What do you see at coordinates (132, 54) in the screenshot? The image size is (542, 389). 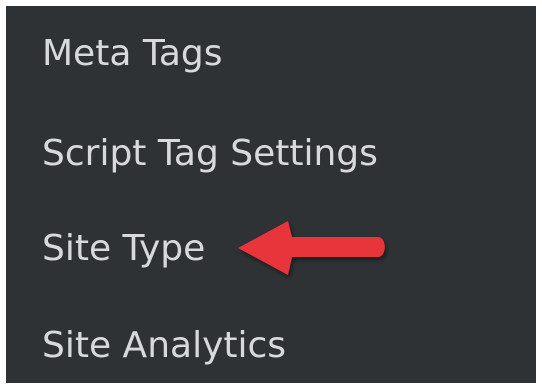 I see `menu-item-meta-tags: Meta Tags` at bounding box center [132, 54].